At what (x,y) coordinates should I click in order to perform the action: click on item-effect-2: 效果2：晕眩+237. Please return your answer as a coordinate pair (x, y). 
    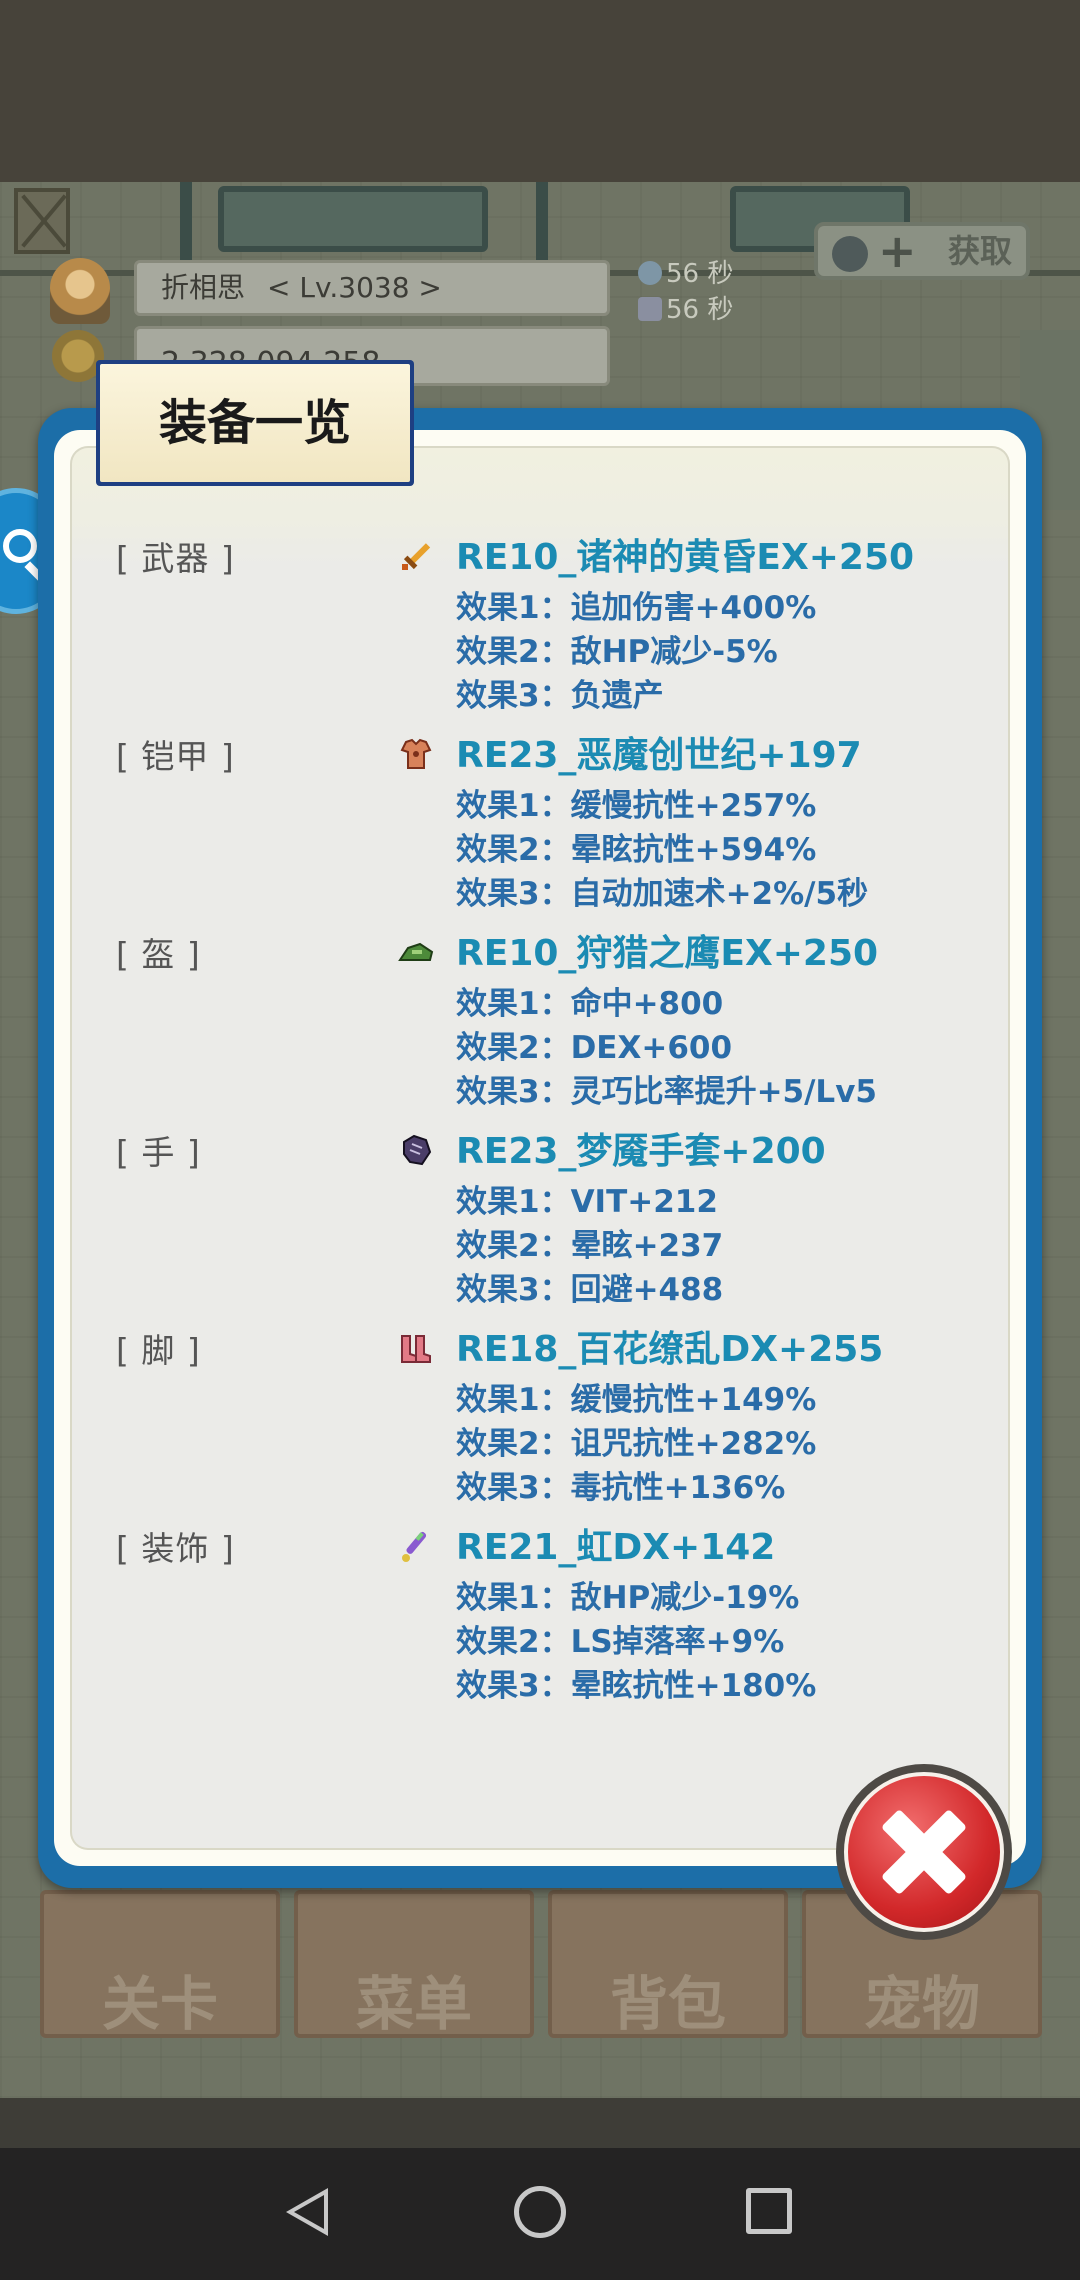
    Looking at the image, I should click on (590, 1246).